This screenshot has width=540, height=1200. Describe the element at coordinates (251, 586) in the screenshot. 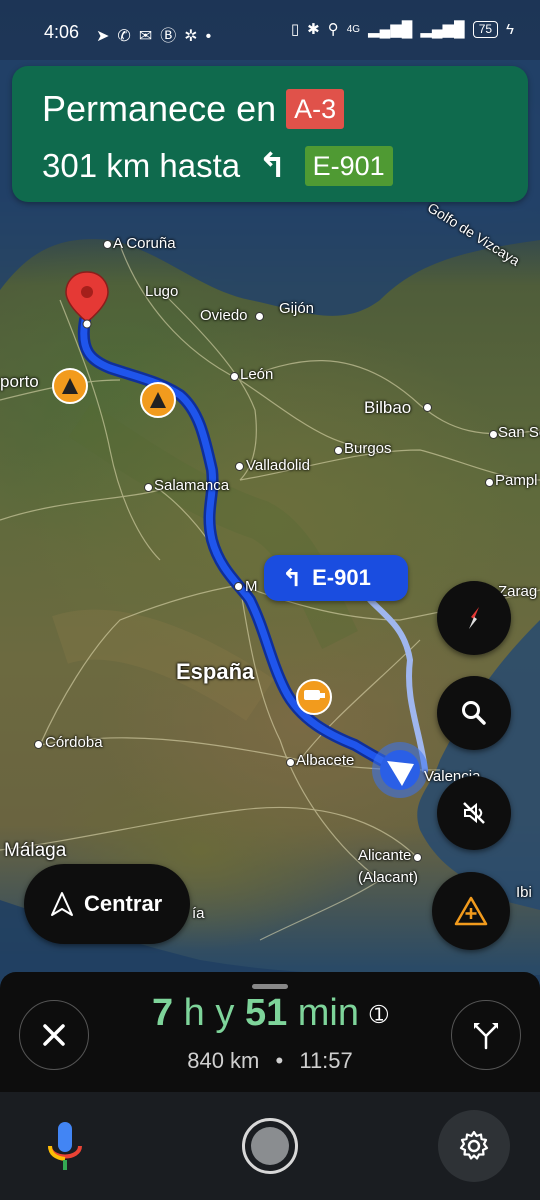

I see `city-label: M` at that location.